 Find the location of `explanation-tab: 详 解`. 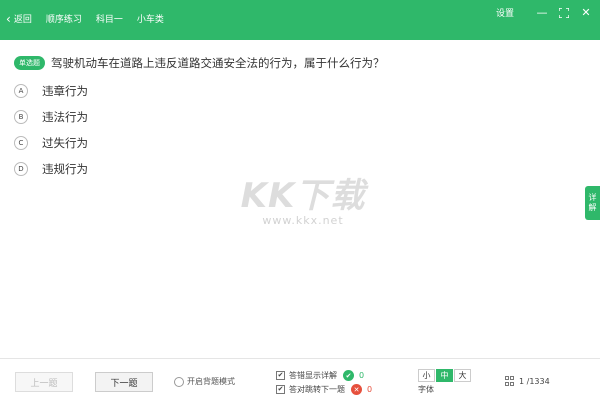

explanation-tab: 详 解 is located at coordinates (592, 203).